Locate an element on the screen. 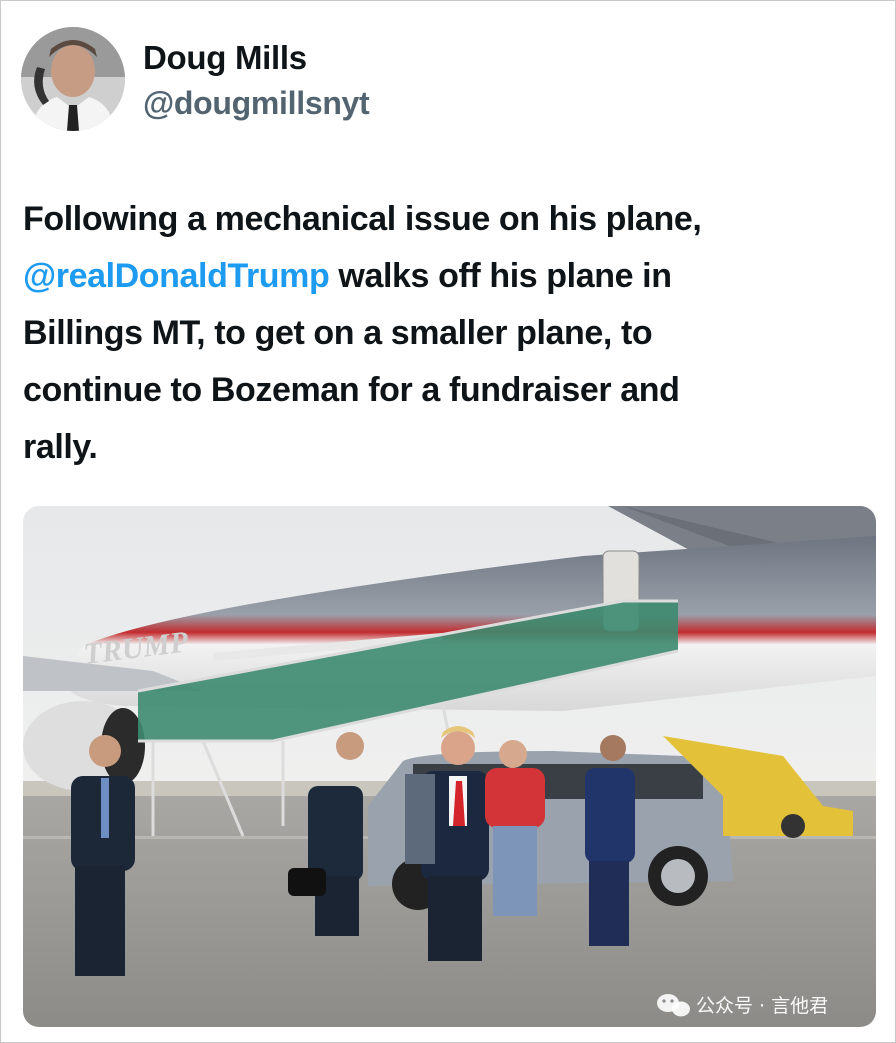  author-avatar is located at coordinates (73, 79).